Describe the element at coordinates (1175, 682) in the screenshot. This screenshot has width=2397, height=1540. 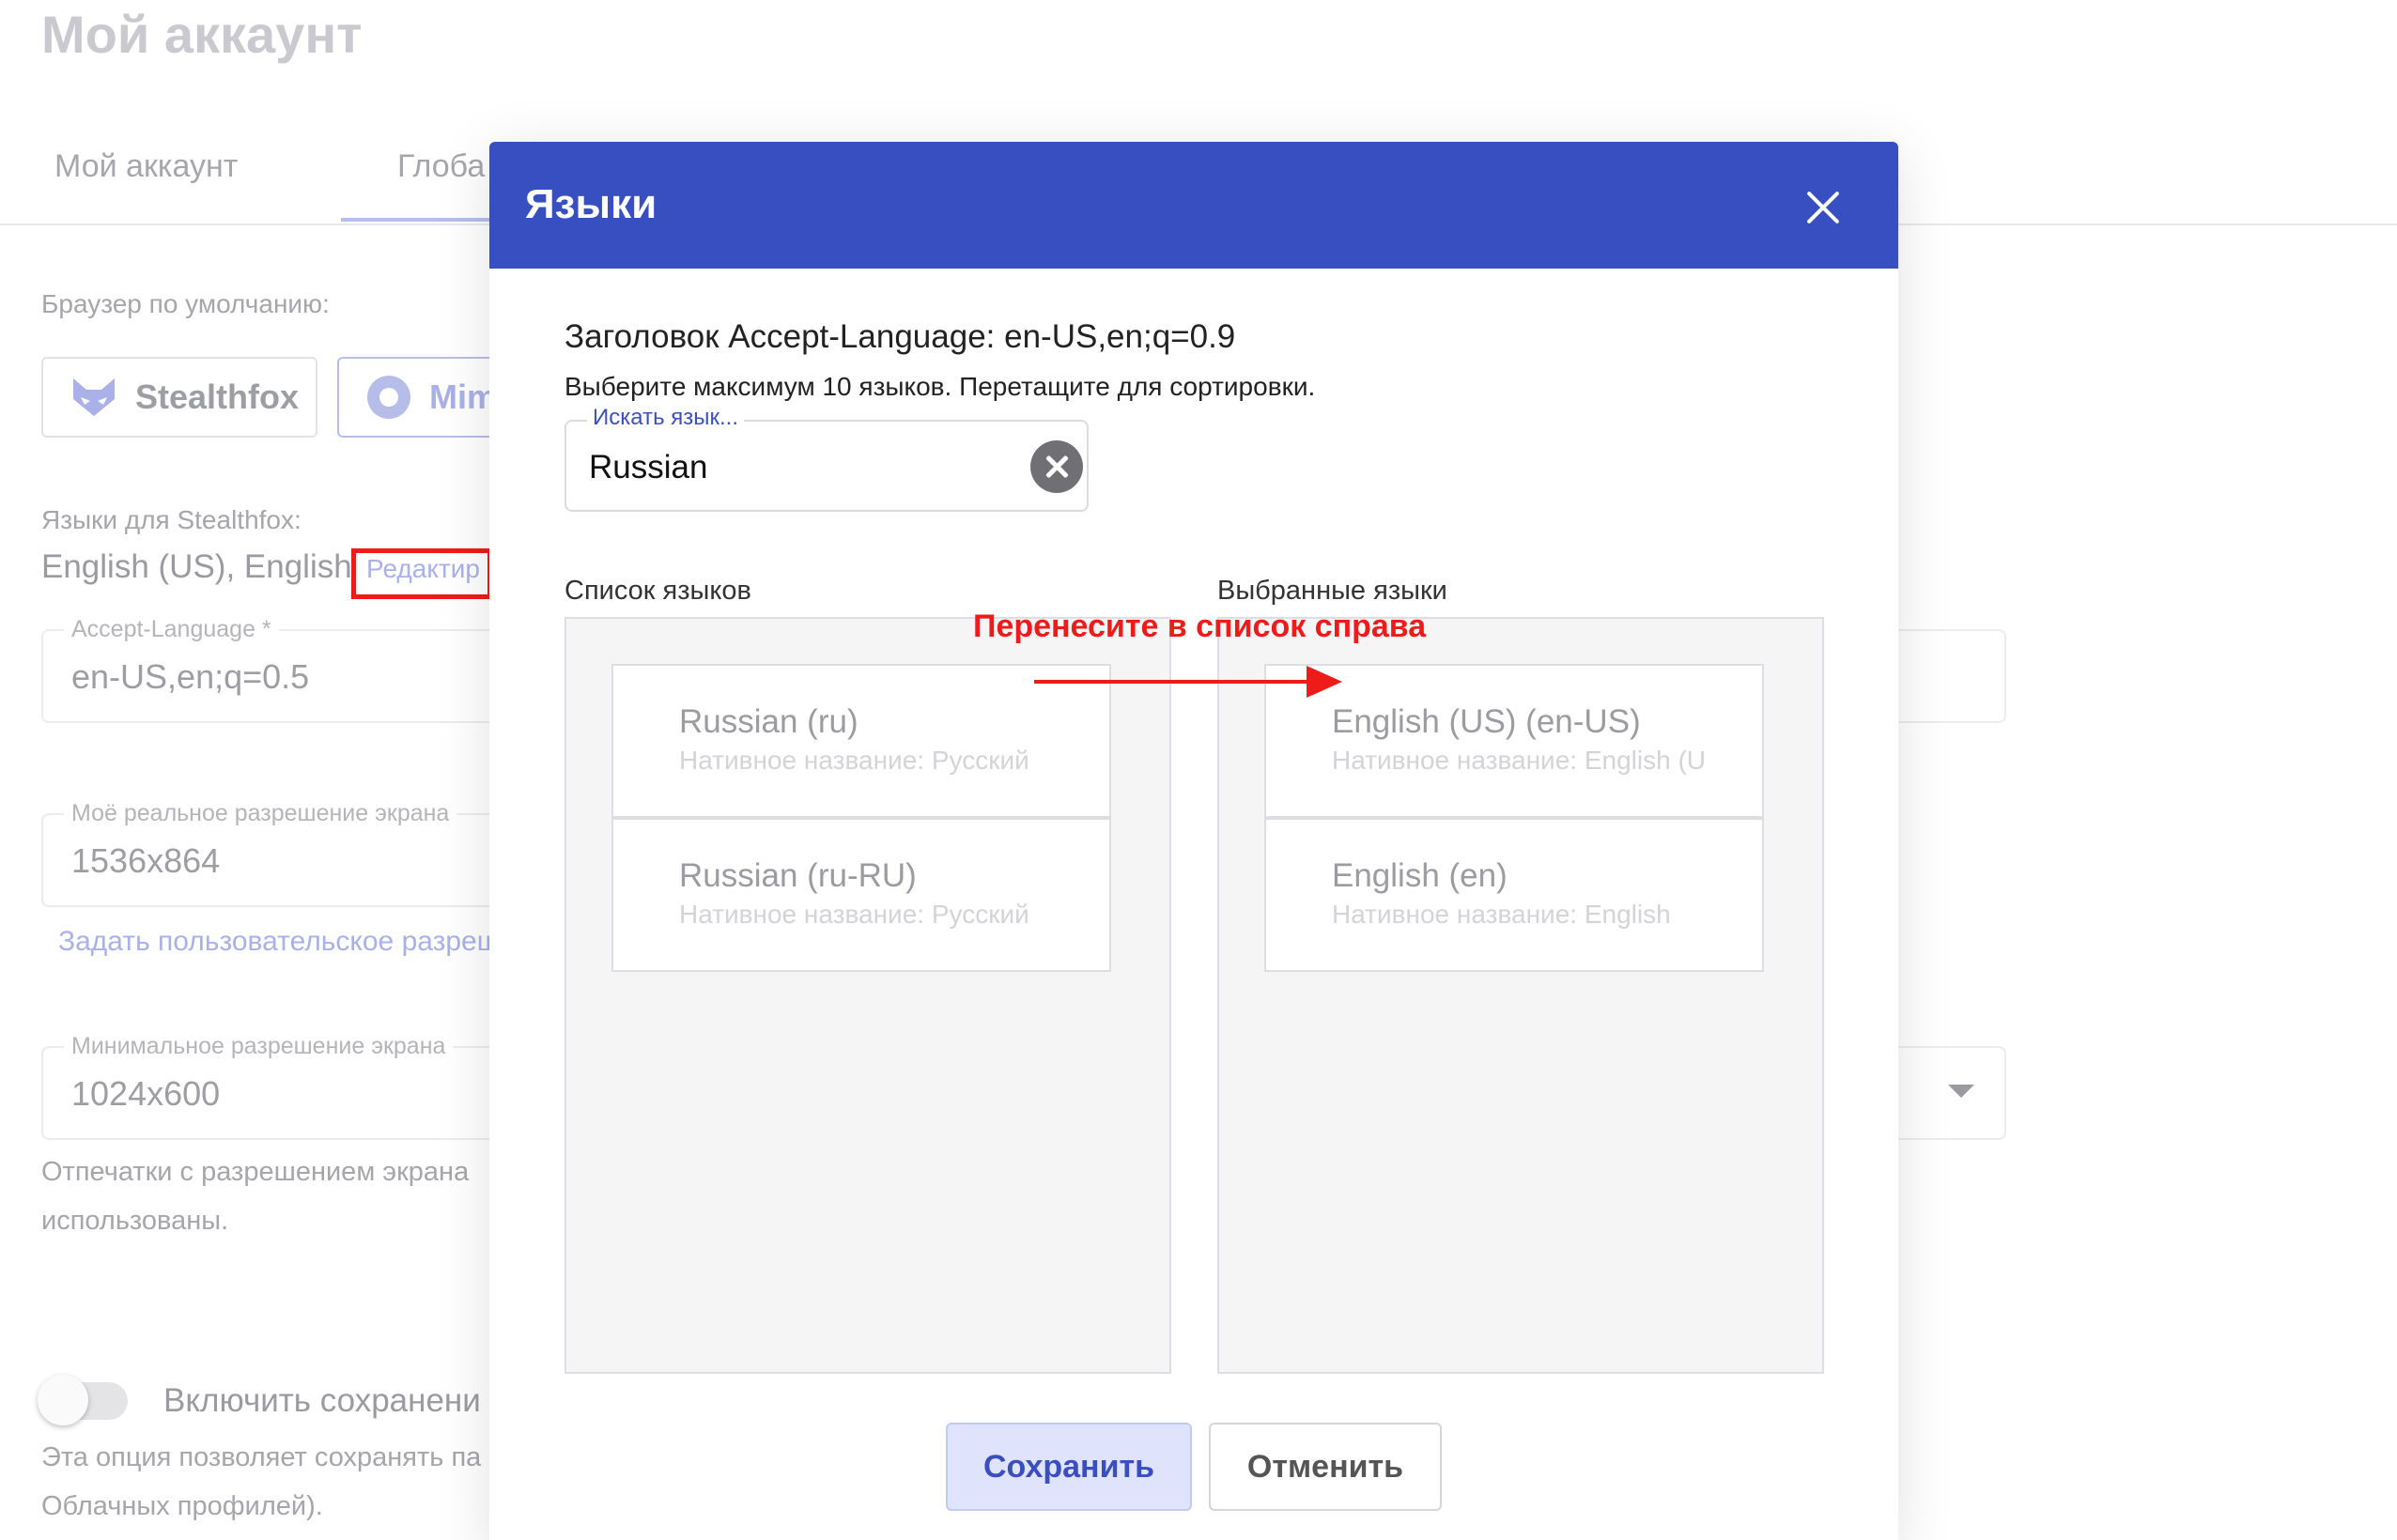
I see `annotation-arrow-line` at that location.